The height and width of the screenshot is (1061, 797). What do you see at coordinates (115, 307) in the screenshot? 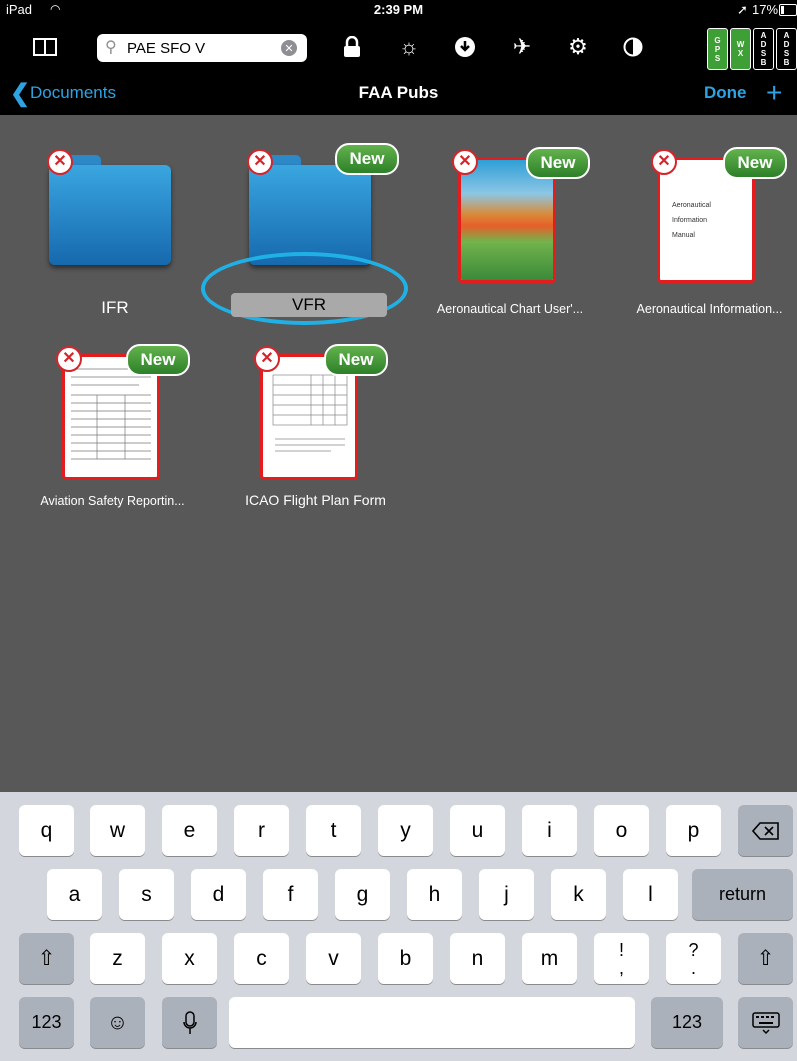
I see `item-label: IFR` at bounding box center [115, 307].